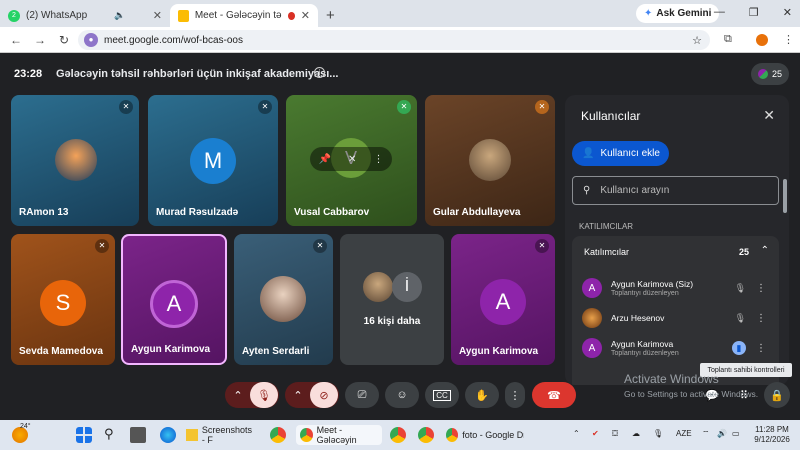 The width and height of the screenshot is (800, 450). What do you see at coordinates (719, 12) in the screenshot?
I see `minimize-icon: —` at bounding box center [719, 12].